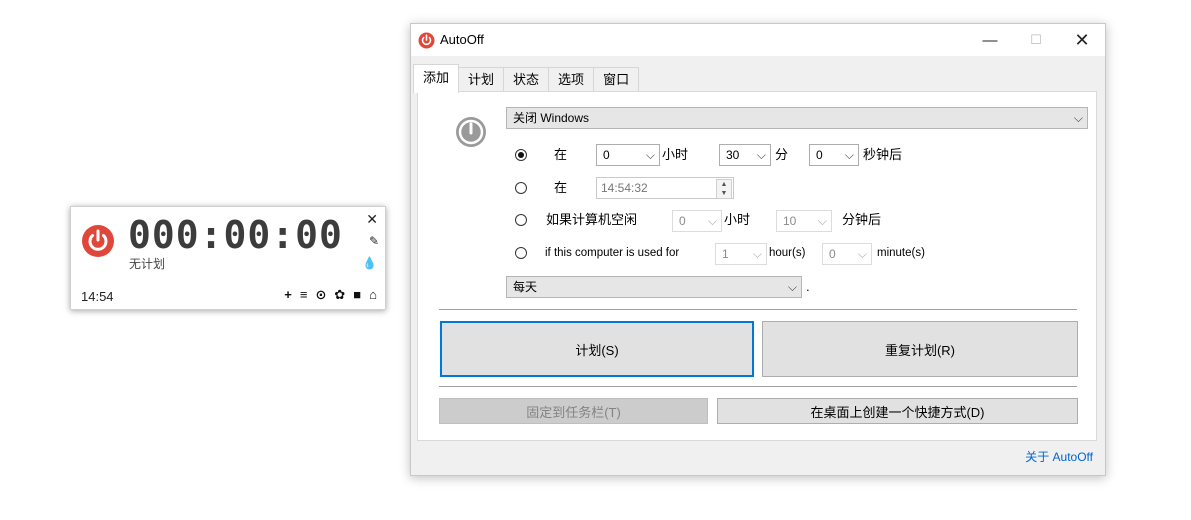 This screenshot has width=1191, height=520. I want to click on seconds-select: 0 ⌵, so click(834, 155).